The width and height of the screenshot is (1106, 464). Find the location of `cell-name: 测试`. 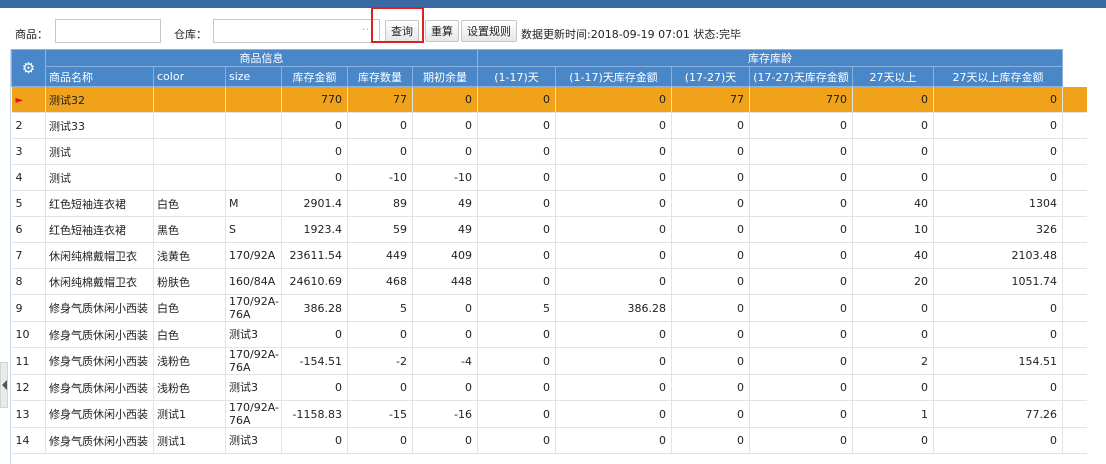

cell-name: 测试 is located at coordinates (99, 151).